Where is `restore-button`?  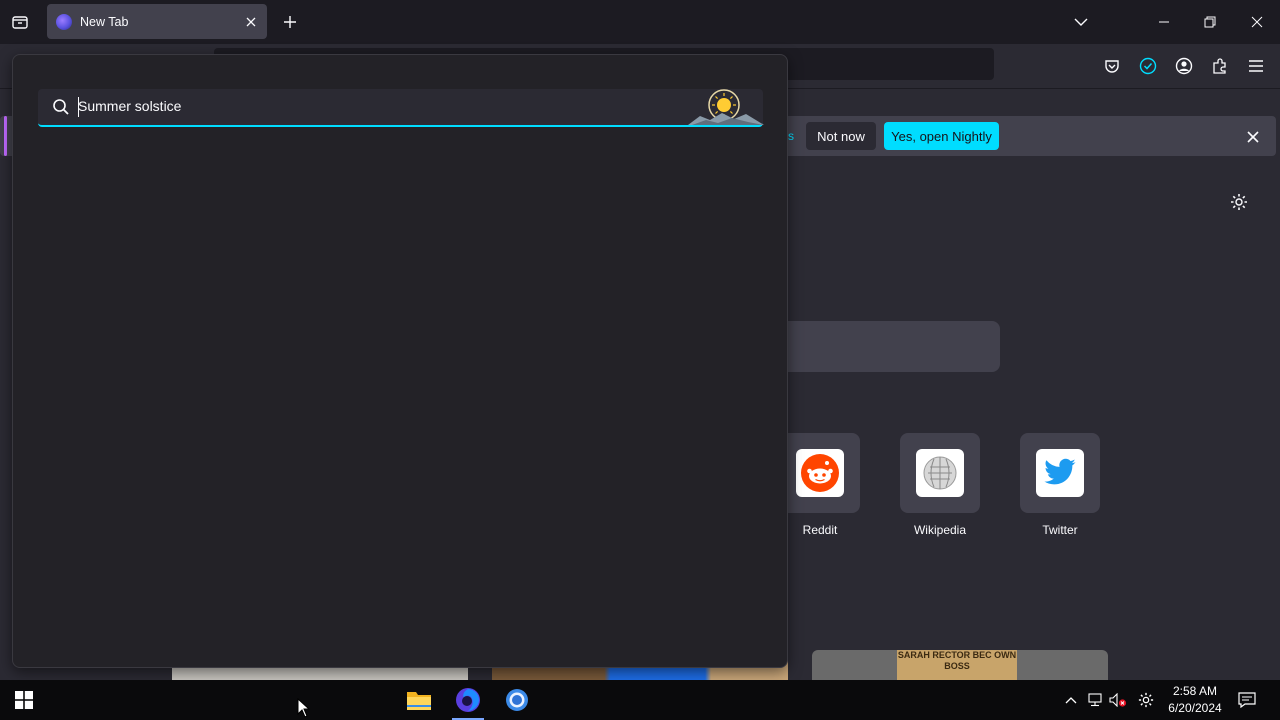 restore-button is located at coordinates (1210, 22).